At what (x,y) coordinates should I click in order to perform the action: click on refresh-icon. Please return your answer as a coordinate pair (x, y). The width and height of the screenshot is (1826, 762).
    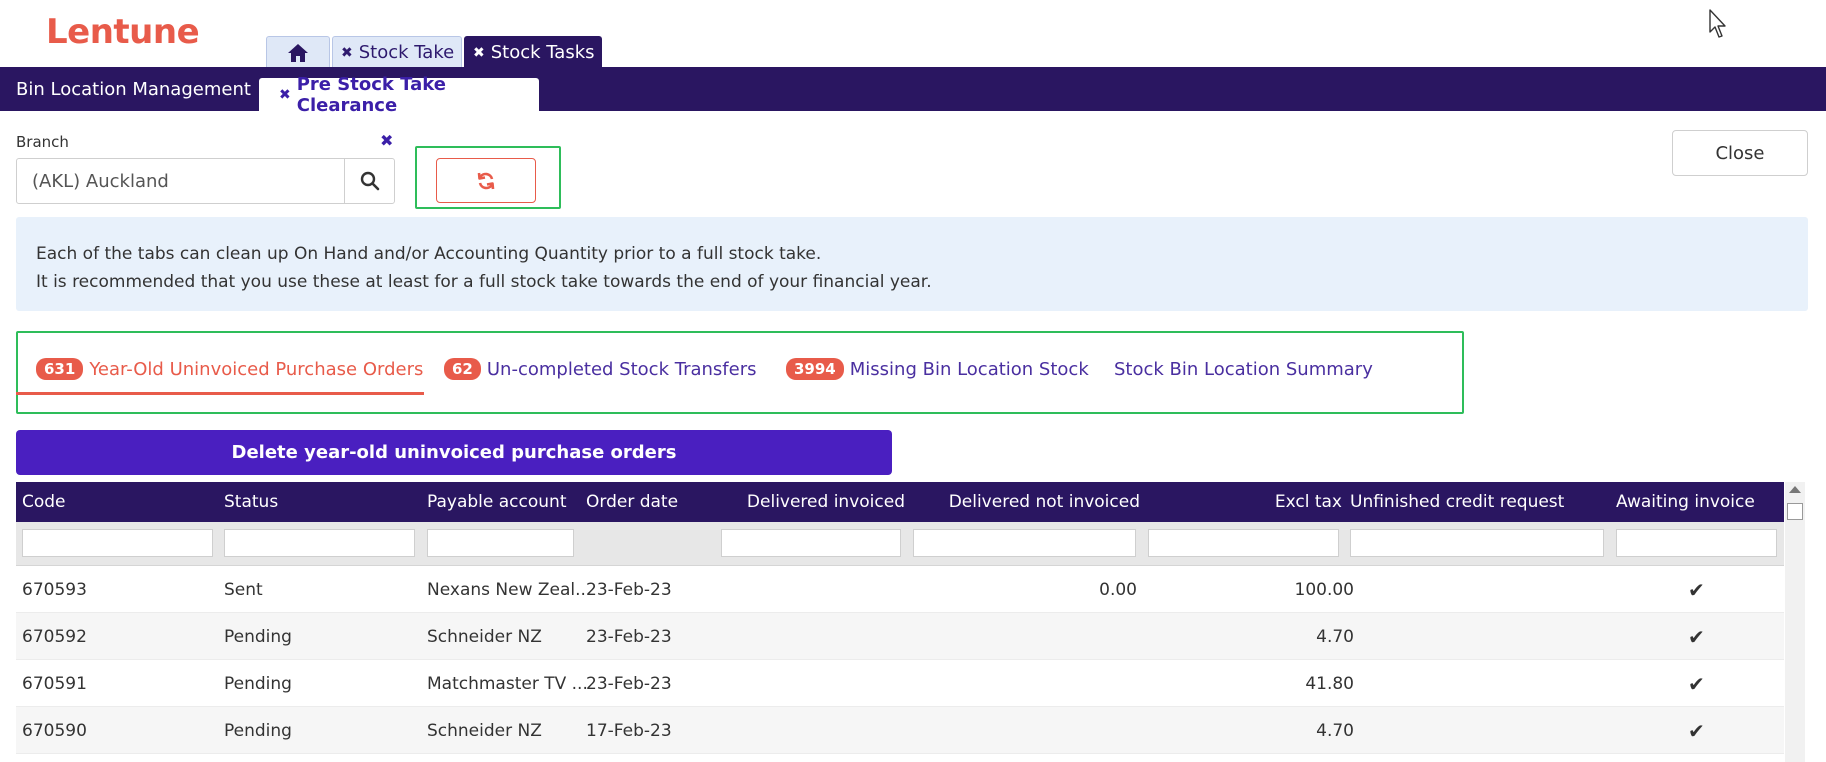
    Looking at the image, I should click on (486, 180).